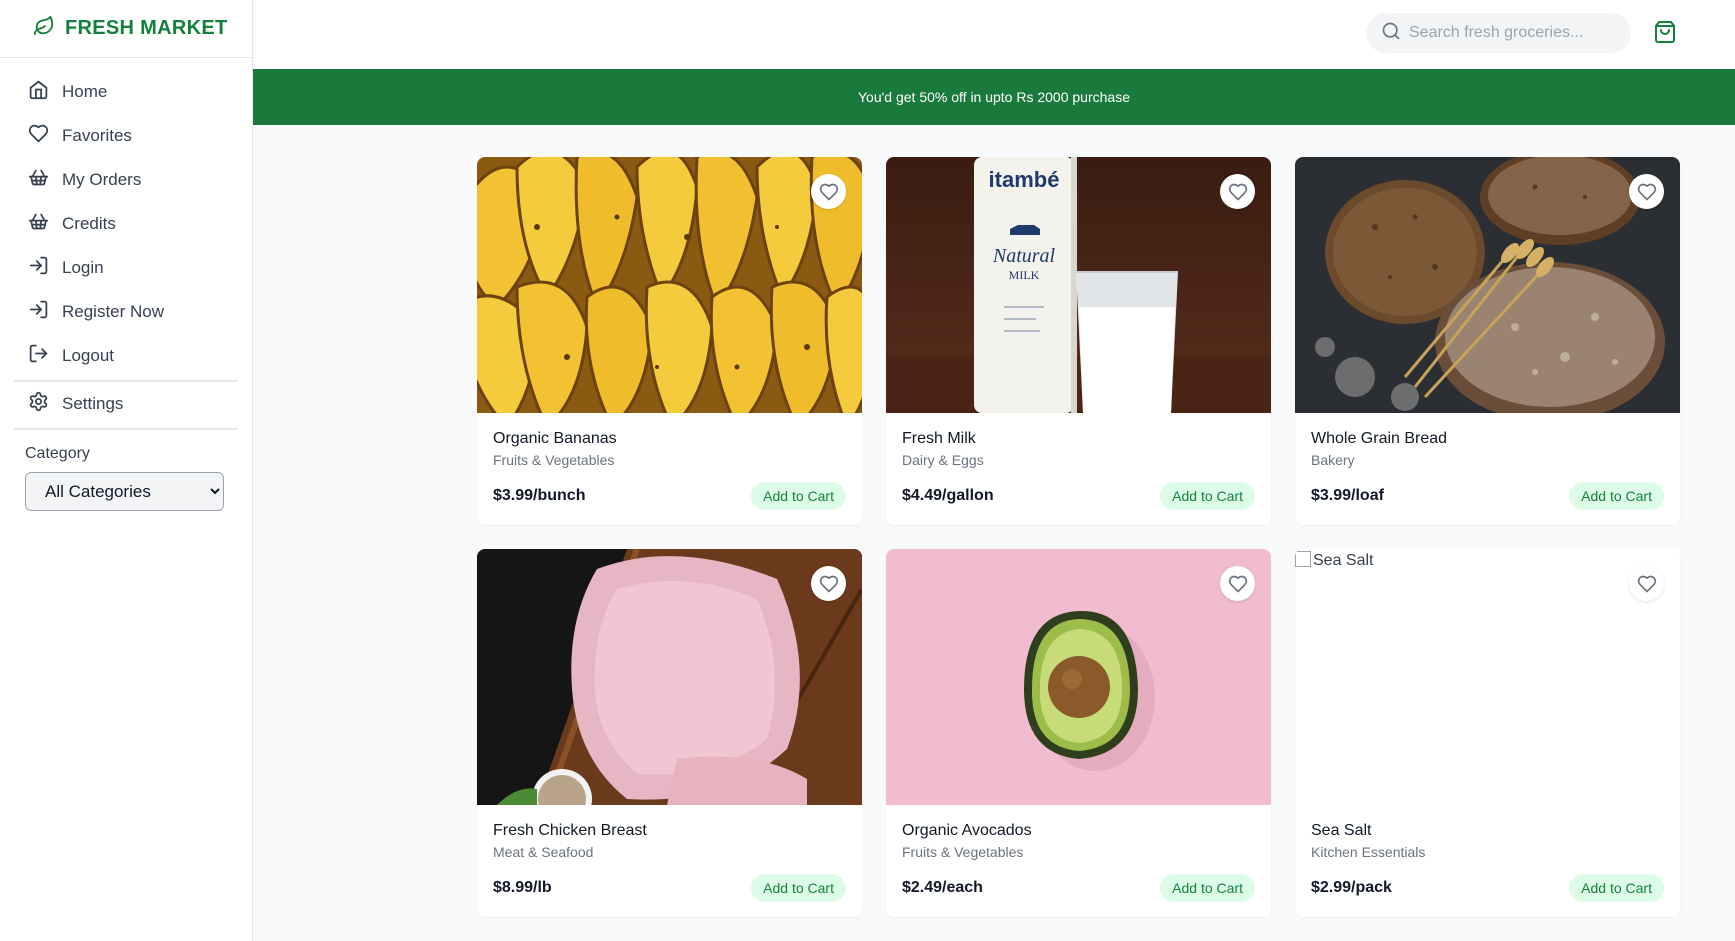 This screenshot has height=941, width=1735. I want to click on product-image: itambé Natural MILK, so click(1078, 285).